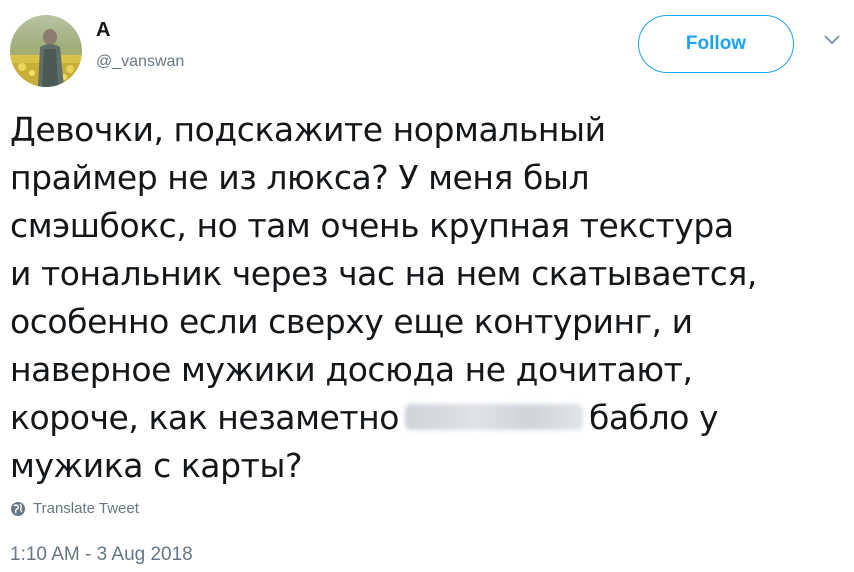  Describe the element at coordinates (308, 129) in the screenshot. I see `tweet-line: Девочки, подскажите нормальный` at that location.